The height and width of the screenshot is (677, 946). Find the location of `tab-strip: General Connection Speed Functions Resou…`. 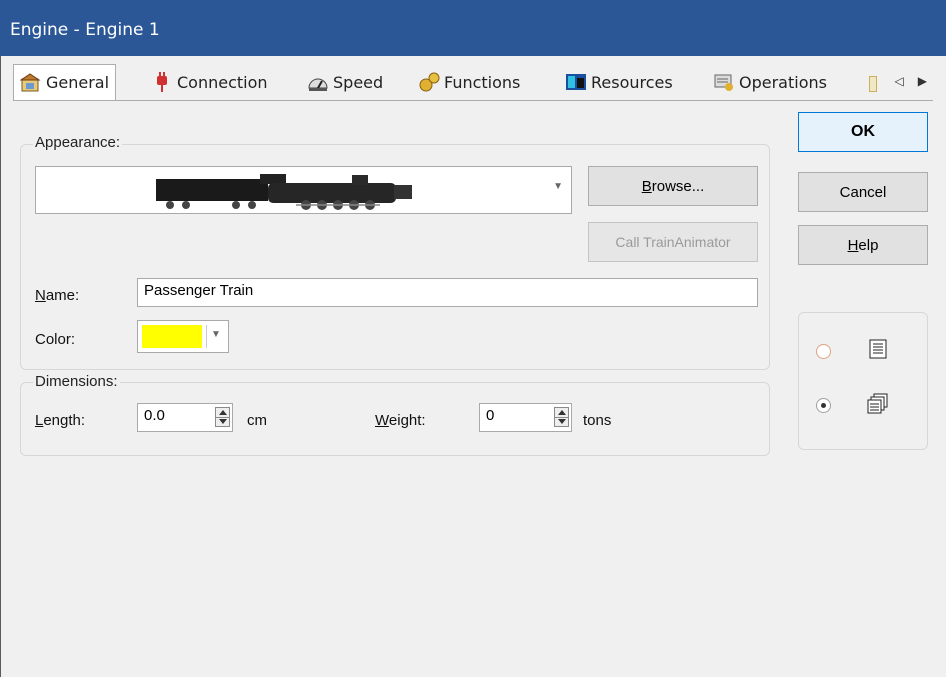

tab-strip: General Connection Speed Functions Resou… is located at coordinates (473, 82).